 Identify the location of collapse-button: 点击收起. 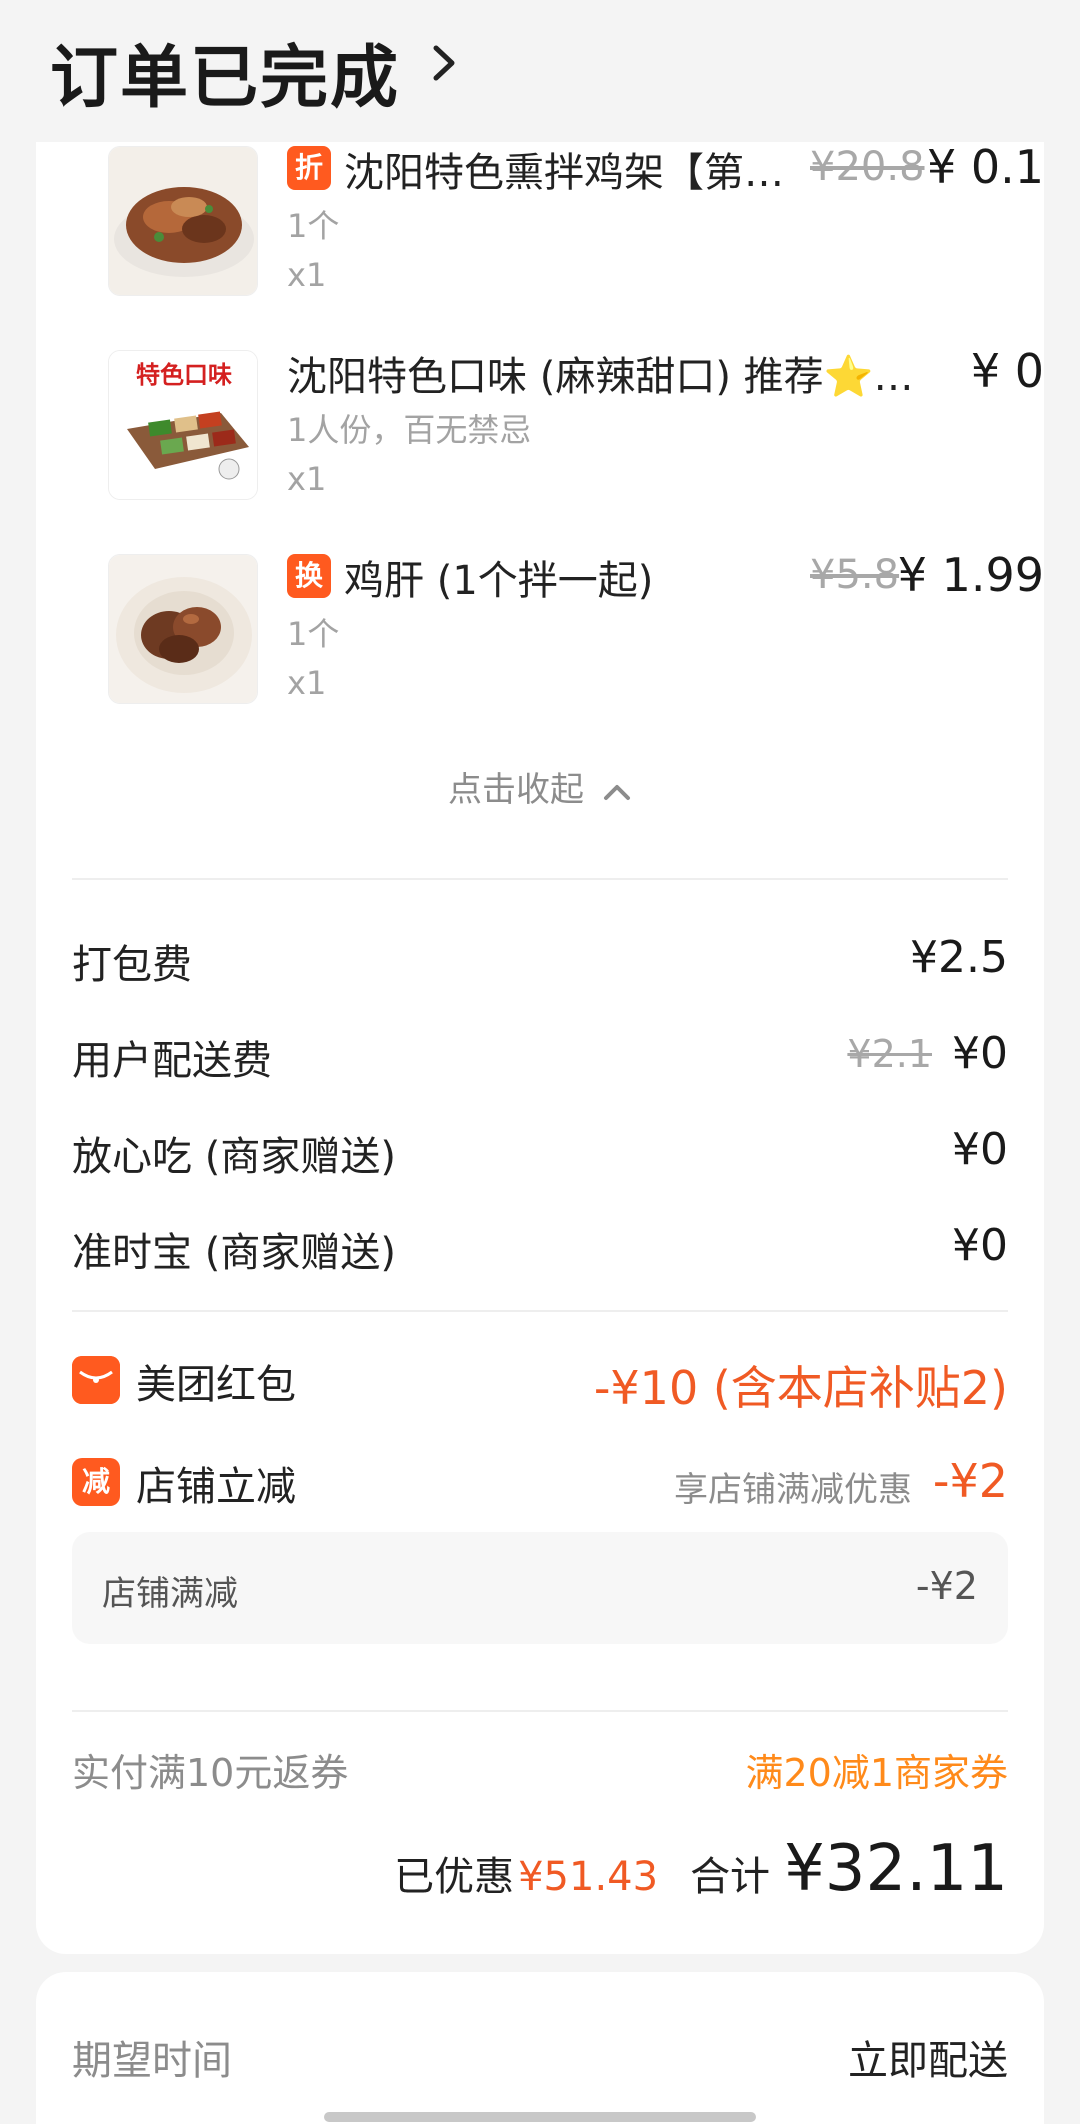
(540, 786).